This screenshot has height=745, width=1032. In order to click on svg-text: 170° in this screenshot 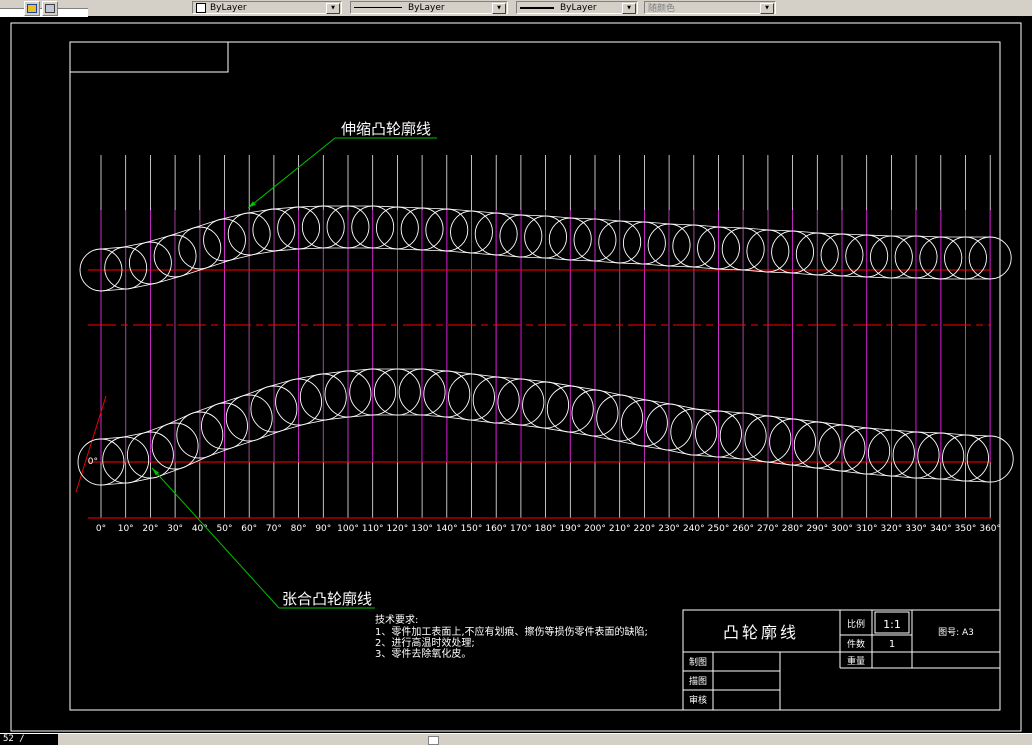, I will do `click(521, 529)`.